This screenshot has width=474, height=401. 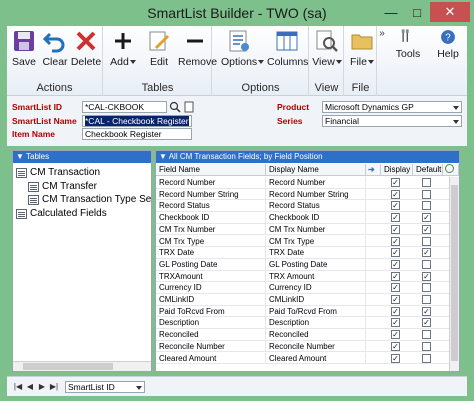 What do you see at coordinates (287, 53) in the screenshot?
I see `columns-button: Columns` at bounding box center [287, 53].